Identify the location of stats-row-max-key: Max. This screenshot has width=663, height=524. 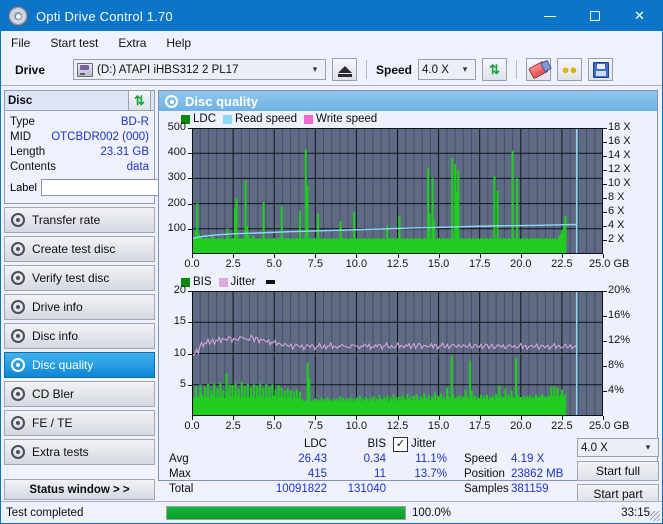
(180, 474).